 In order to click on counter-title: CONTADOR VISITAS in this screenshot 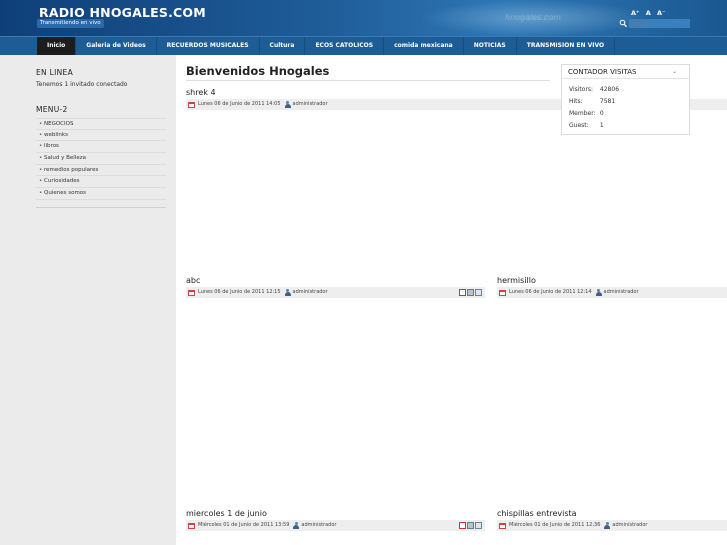, I will do `click(602, 72)`.